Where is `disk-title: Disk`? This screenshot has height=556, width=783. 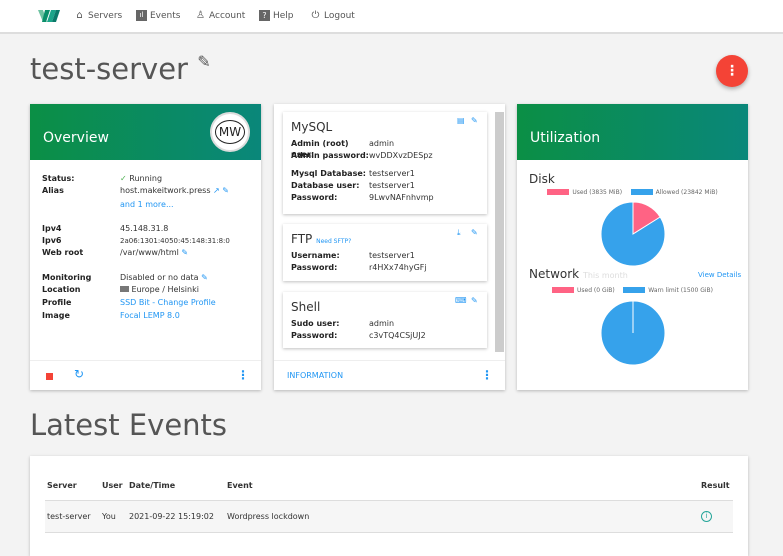
disk-title: Disk is located at coordinates (542, 179).